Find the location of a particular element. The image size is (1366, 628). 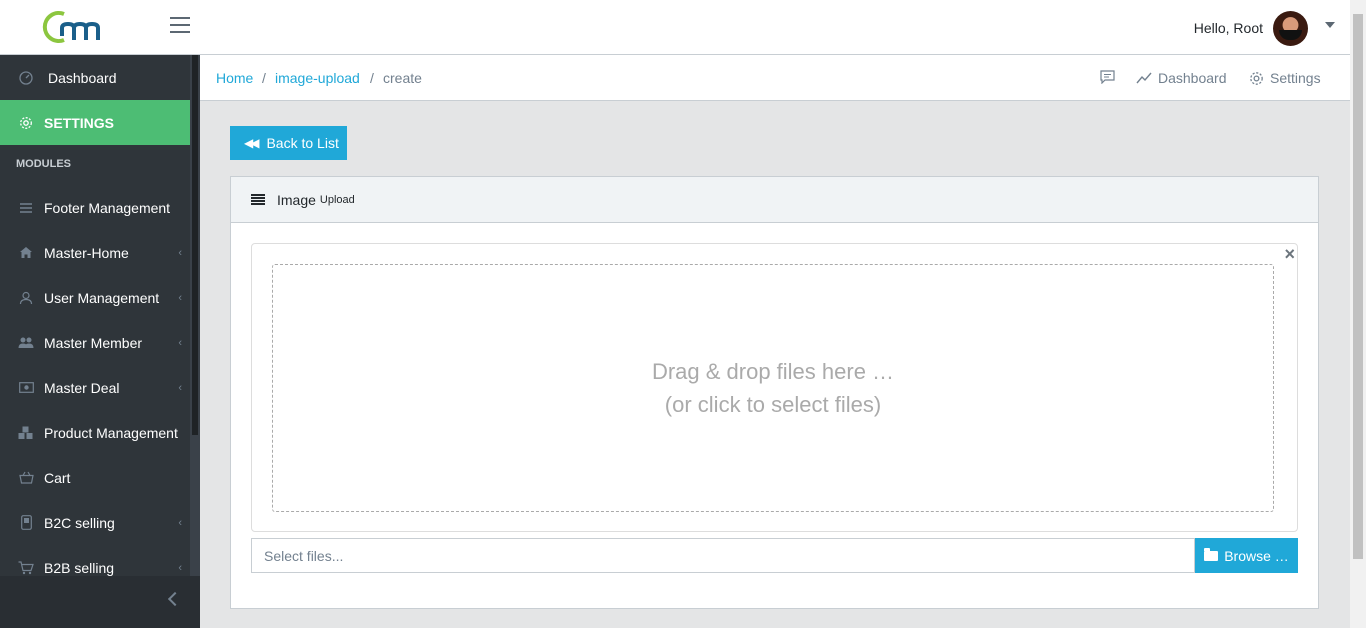

user-avatar is located at coordinates (1290, 28).